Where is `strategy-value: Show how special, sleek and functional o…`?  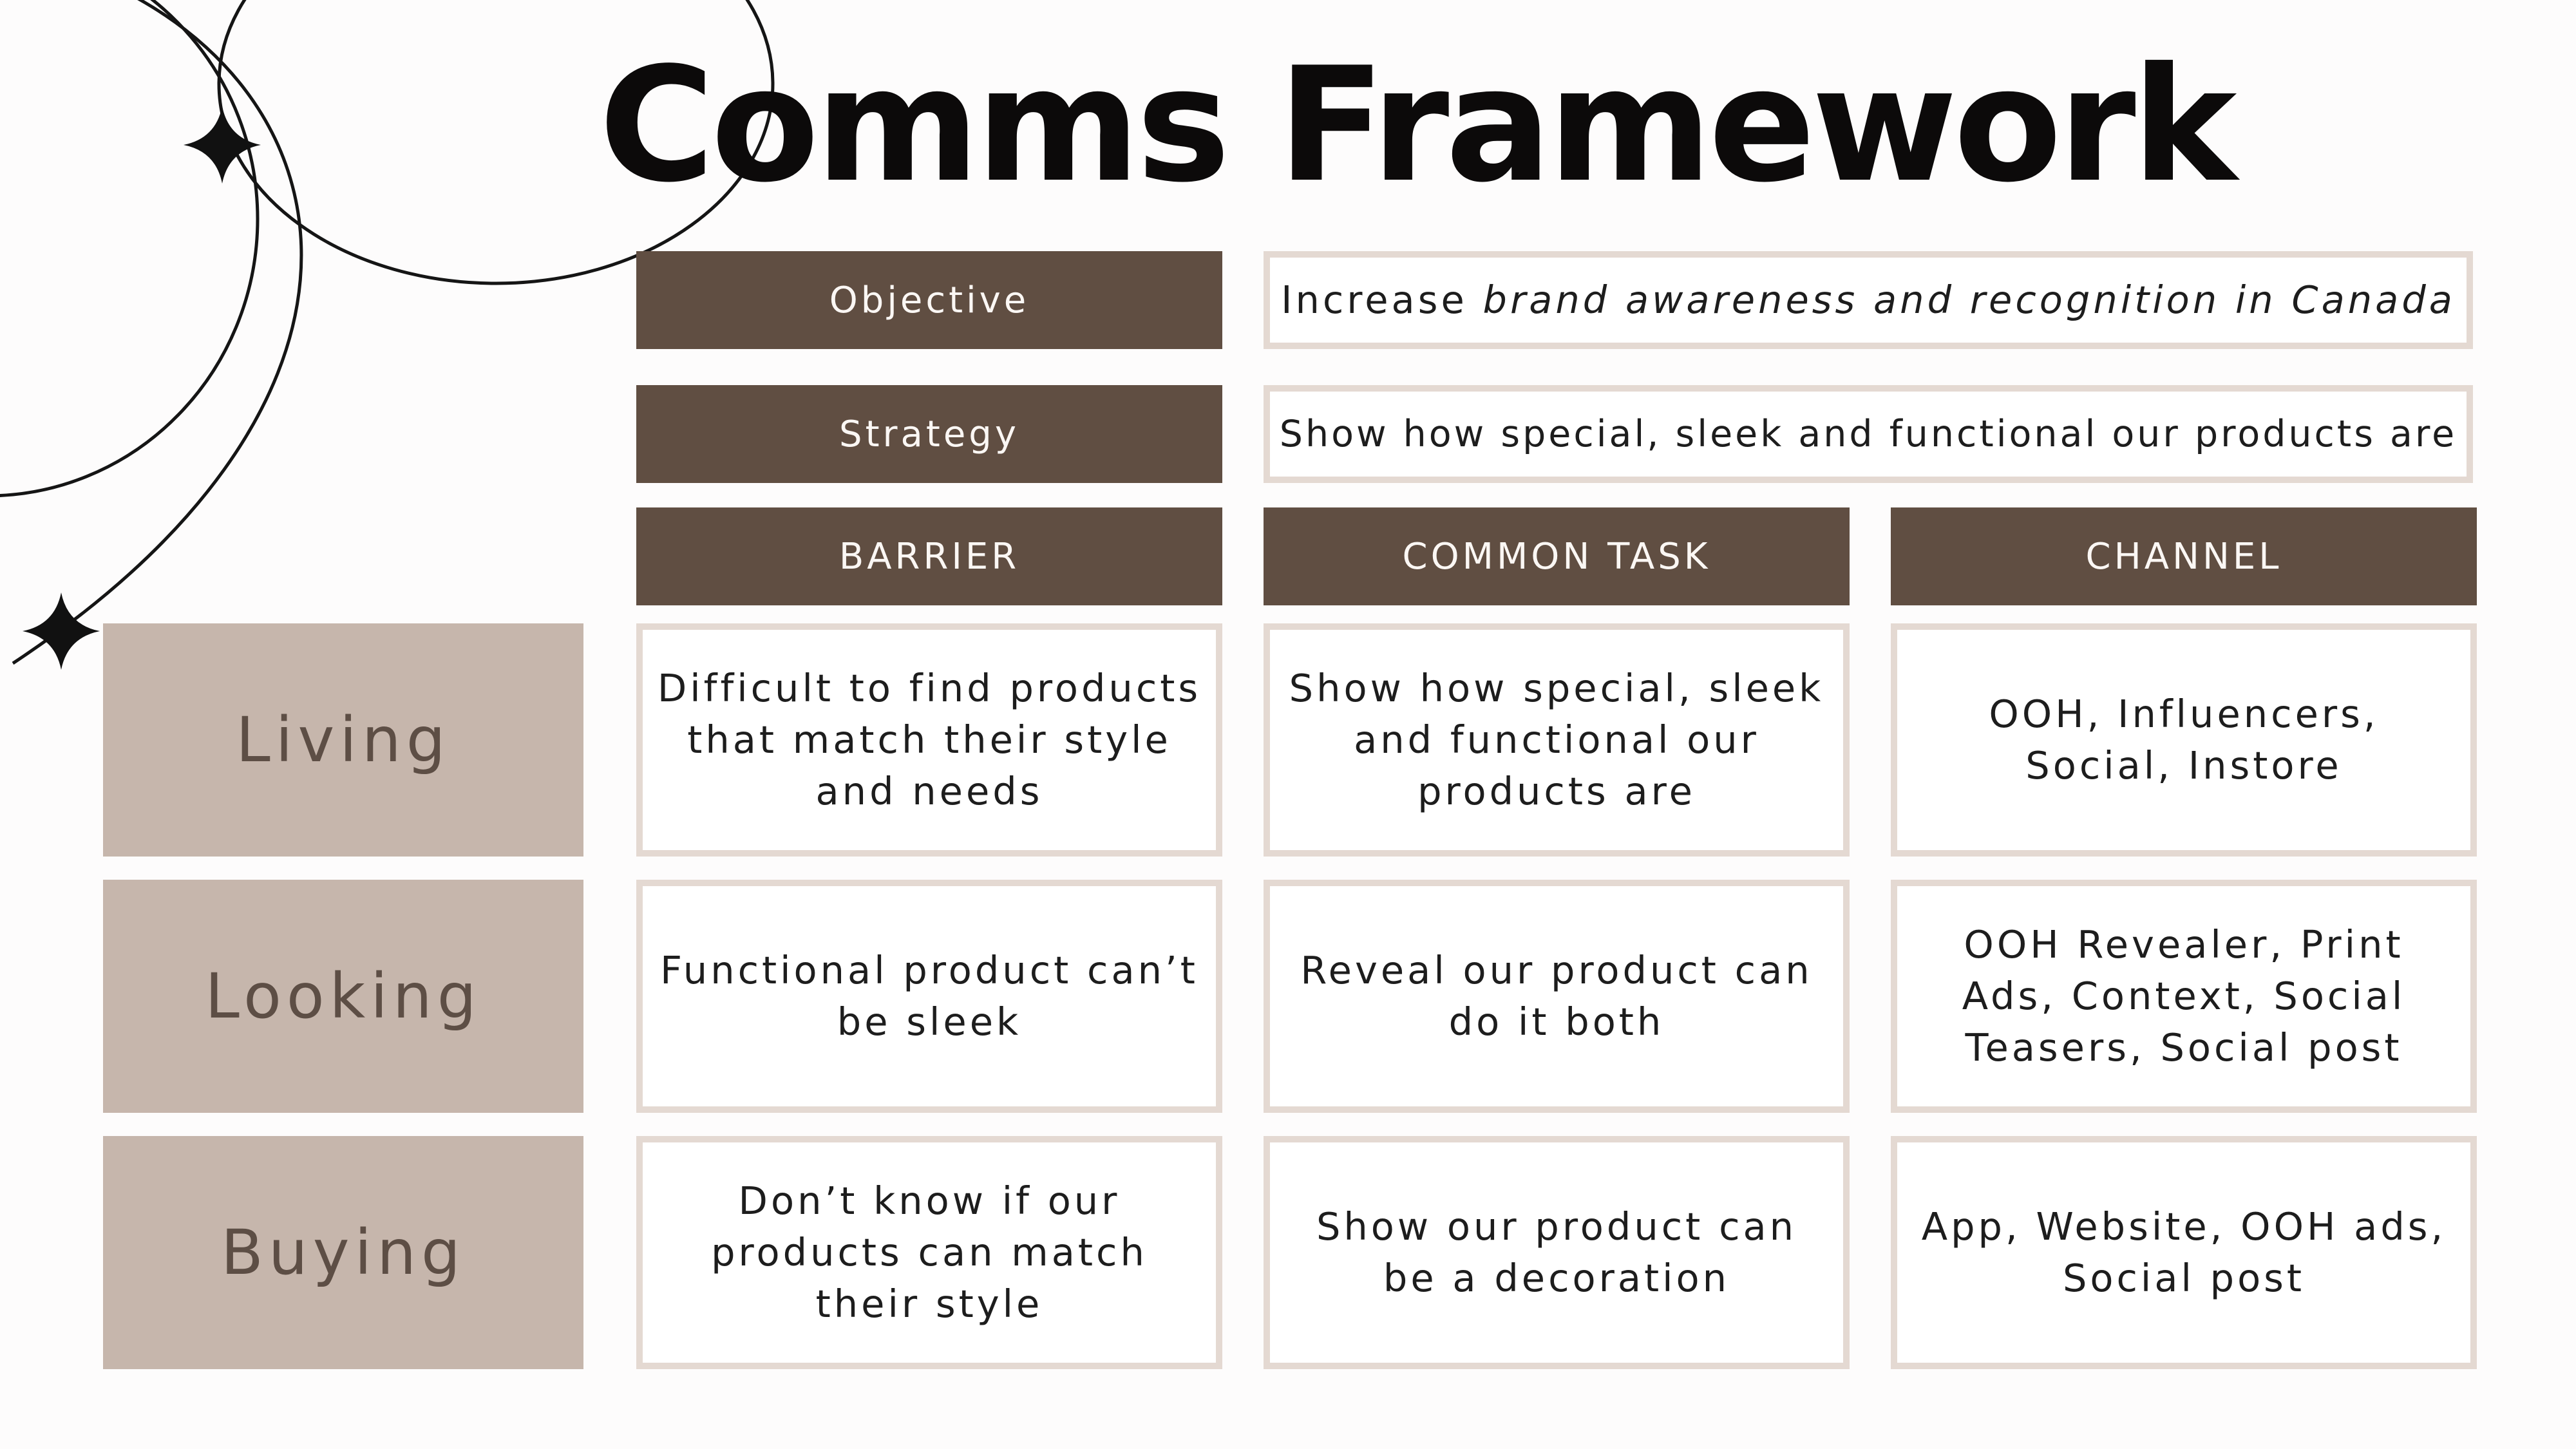 strategy-value: Show how special, sleek and functional o… is located at coordinates (1869, 434).